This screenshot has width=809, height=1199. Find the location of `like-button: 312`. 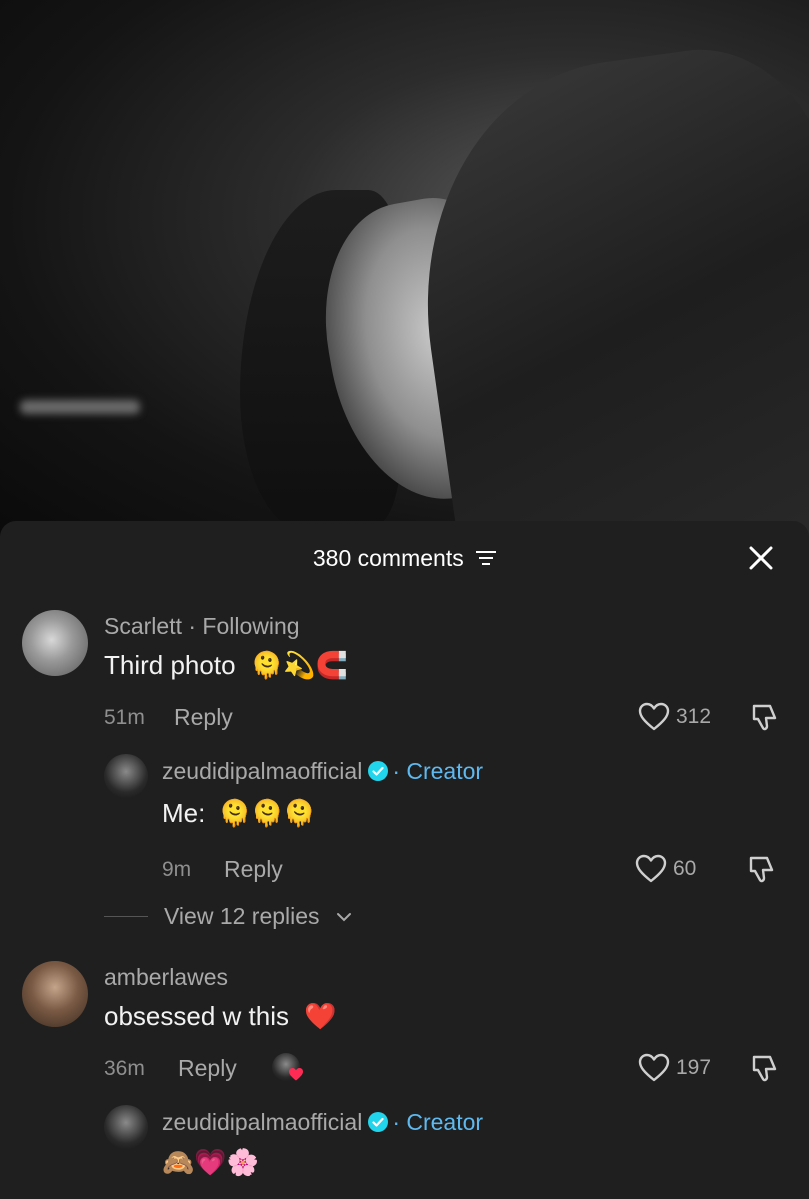

like-button: 312 is located at coordinates (674, 717).